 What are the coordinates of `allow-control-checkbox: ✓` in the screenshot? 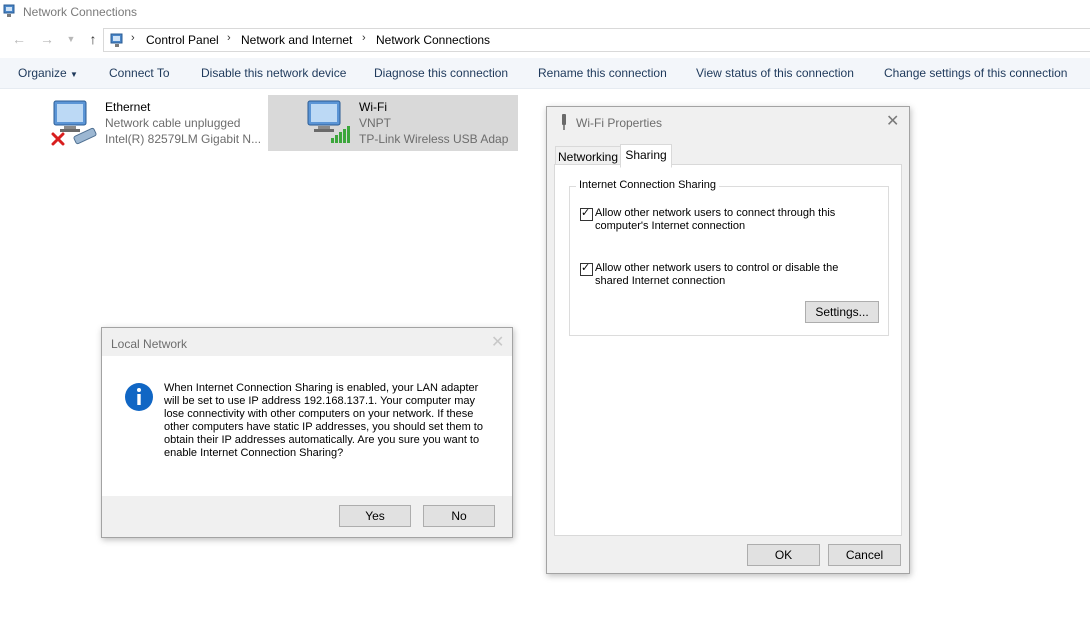 It's located at (586, 269).